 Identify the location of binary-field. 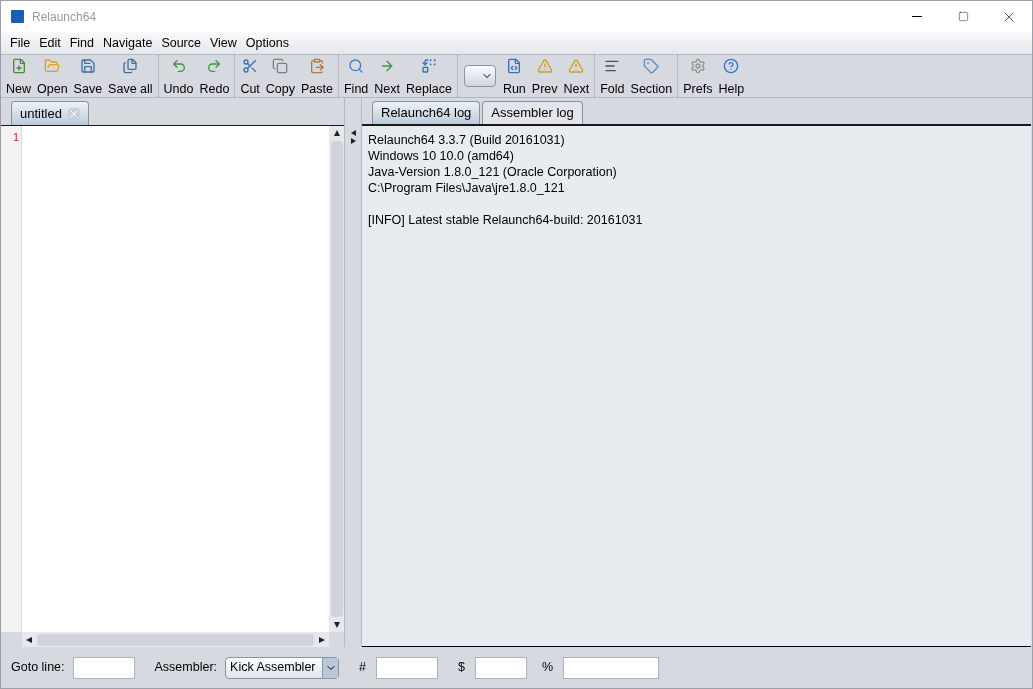
(611, 667).